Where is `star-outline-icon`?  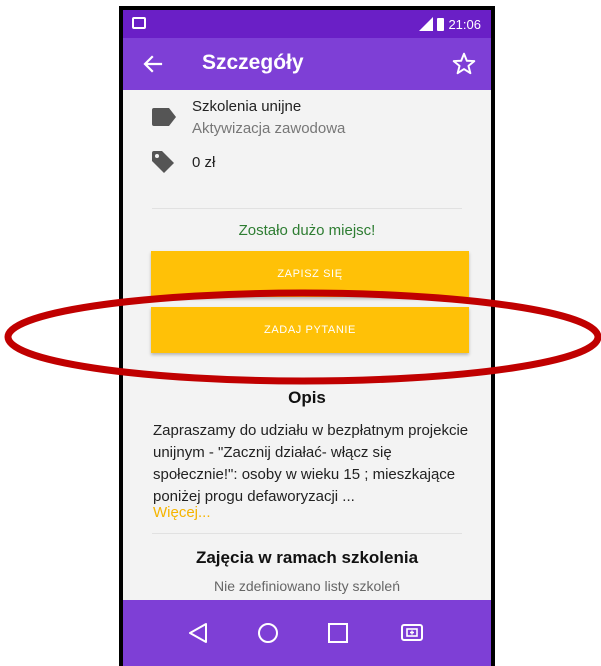 star-outline-icon is located at coordinates (464, 64).